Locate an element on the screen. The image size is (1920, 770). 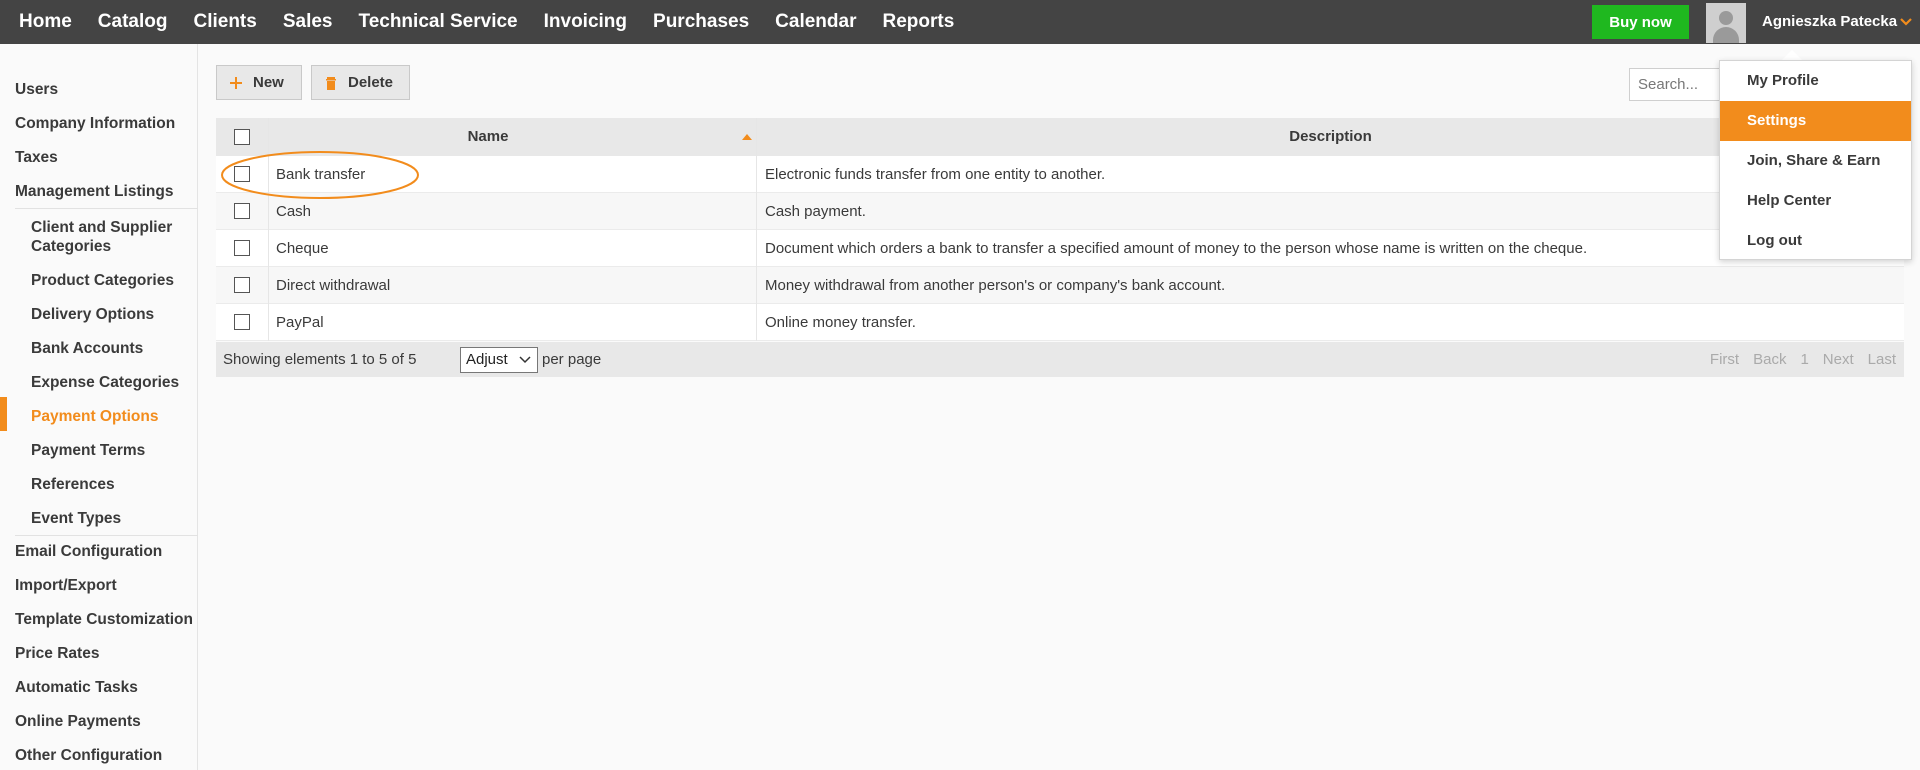
sidebar-item-users: Users is located at coordinates (113, 90).